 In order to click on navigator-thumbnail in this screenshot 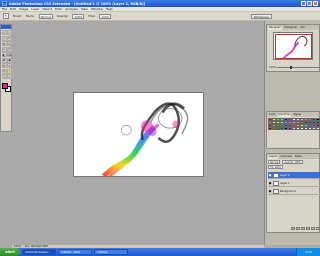, I will do `click(293, 46)`.